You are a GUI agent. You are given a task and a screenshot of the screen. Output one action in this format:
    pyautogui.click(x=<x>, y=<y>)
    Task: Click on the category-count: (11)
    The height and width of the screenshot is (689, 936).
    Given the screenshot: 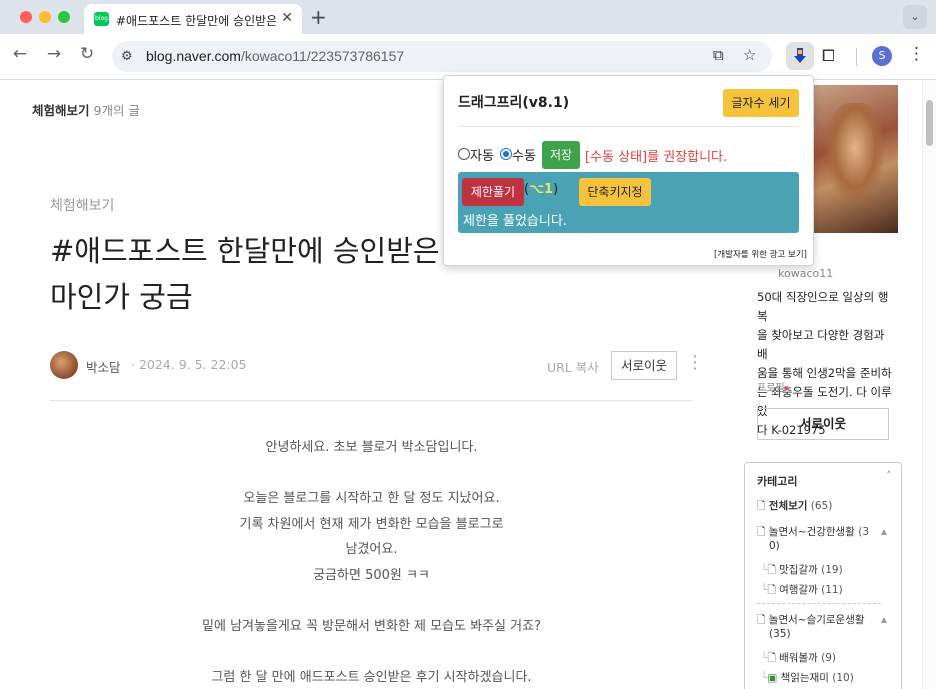 What is the action you would take?
    pyautogui.click(x=832, y=590)
    